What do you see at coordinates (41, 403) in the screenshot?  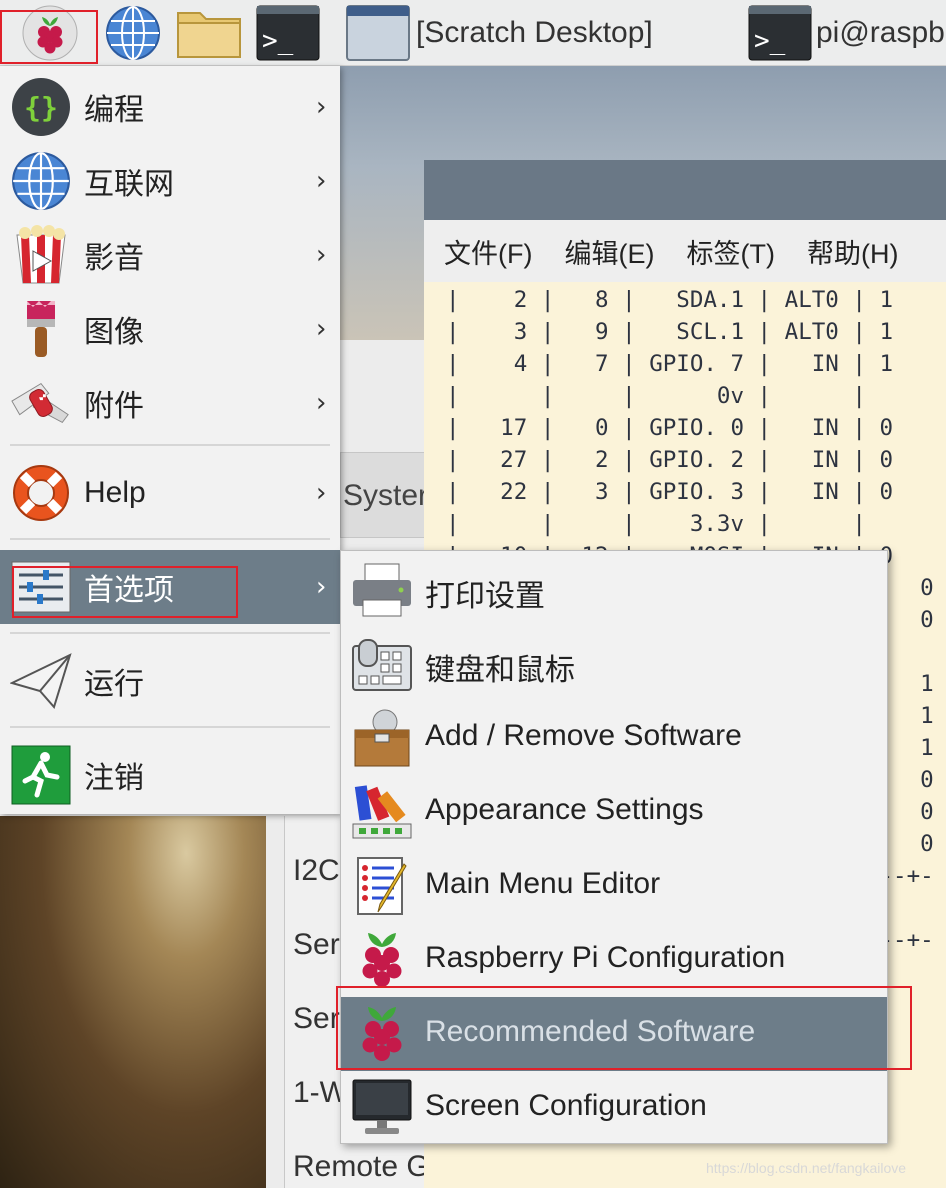 I see `swiss-knife-icon` at bounding box center [41, 403].